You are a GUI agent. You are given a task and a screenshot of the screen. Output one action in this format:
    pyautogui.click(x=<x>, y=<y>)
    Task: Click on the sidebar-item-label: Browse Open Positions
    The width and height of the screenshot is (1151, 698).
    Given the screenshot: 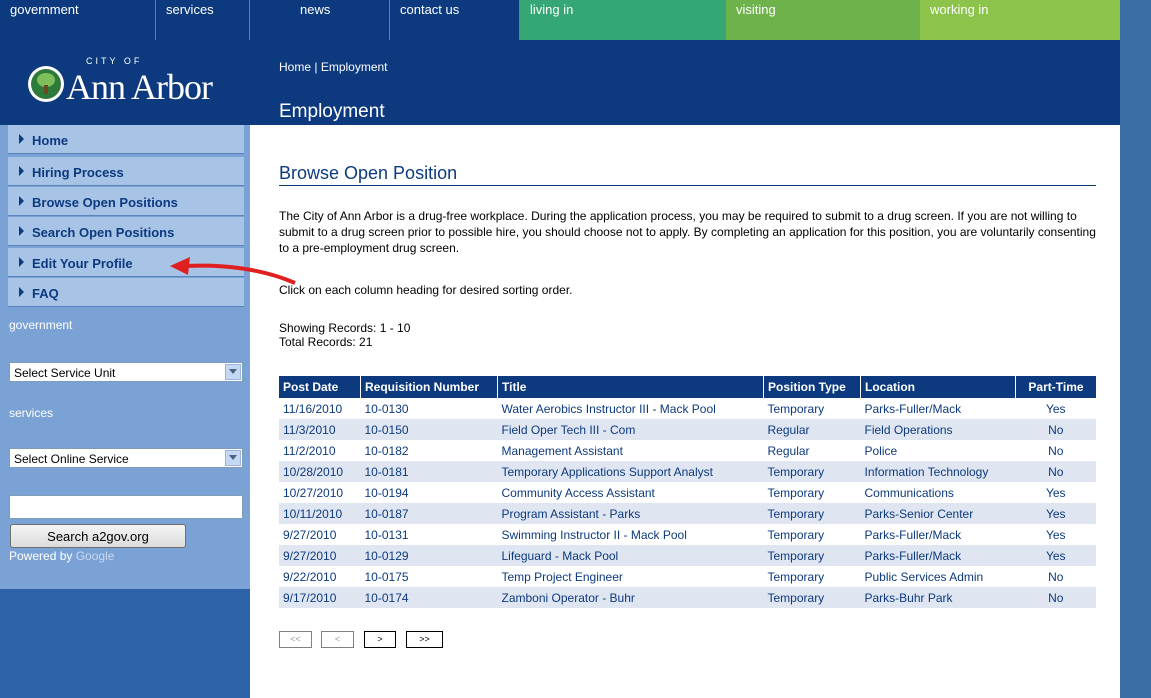 What is the action you would take?
    pyautogui.click(x=105, y=202)
    